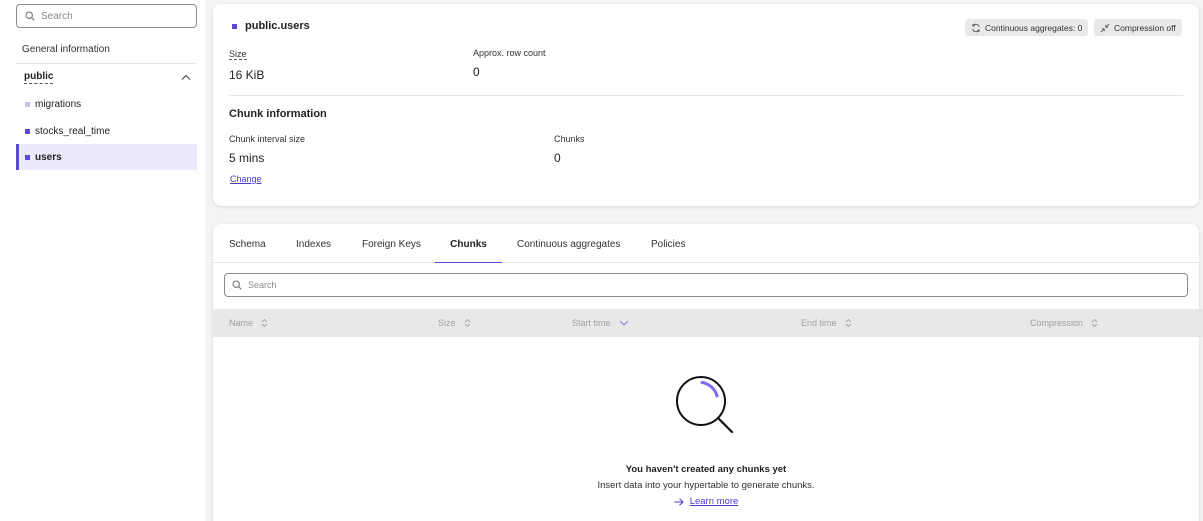  I want to click on continuous-aggregates-label: Continuous aggregates: 0, so click(1034, 27).